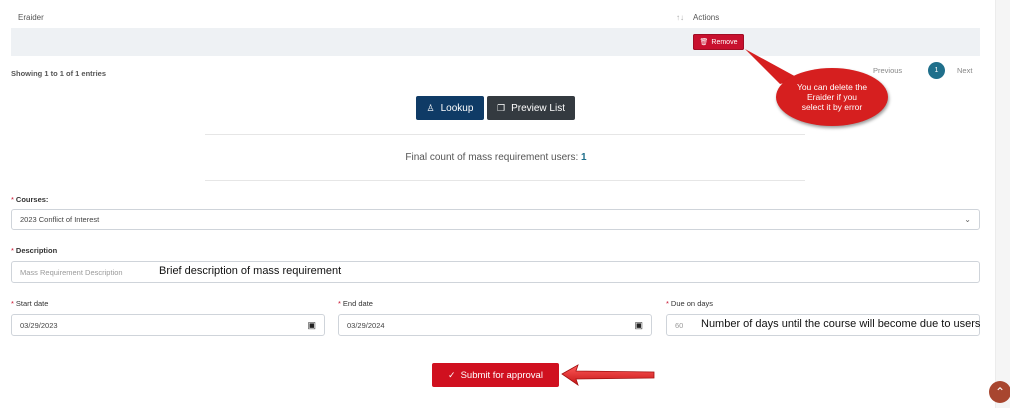 This screenshot has width=1010, height=408. Describe the element at coordinates (964, 70) in the screenshot. I see `pagination-next: Next` at that location.